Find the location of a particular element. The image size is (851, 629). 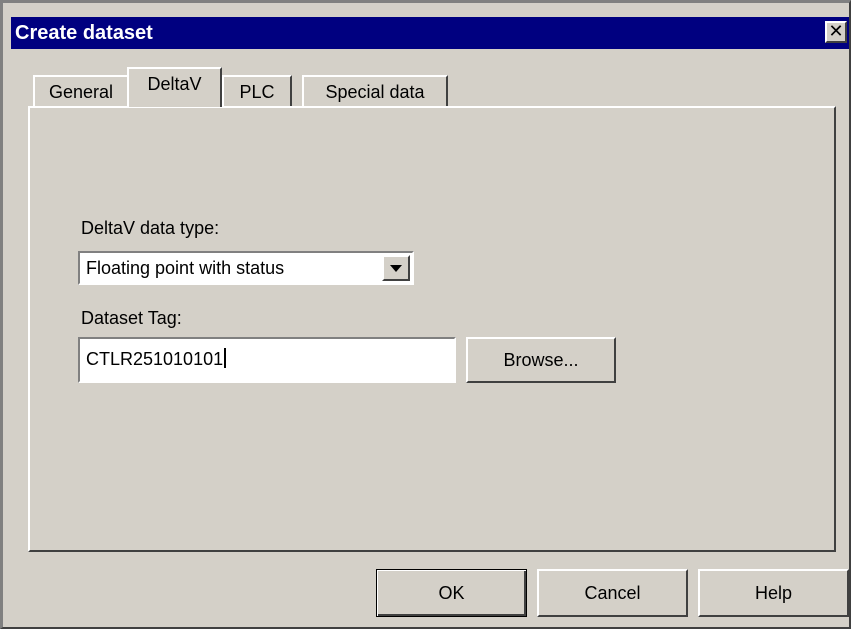

tab-special-data-label: Special data is located at coordinates (375, 92).